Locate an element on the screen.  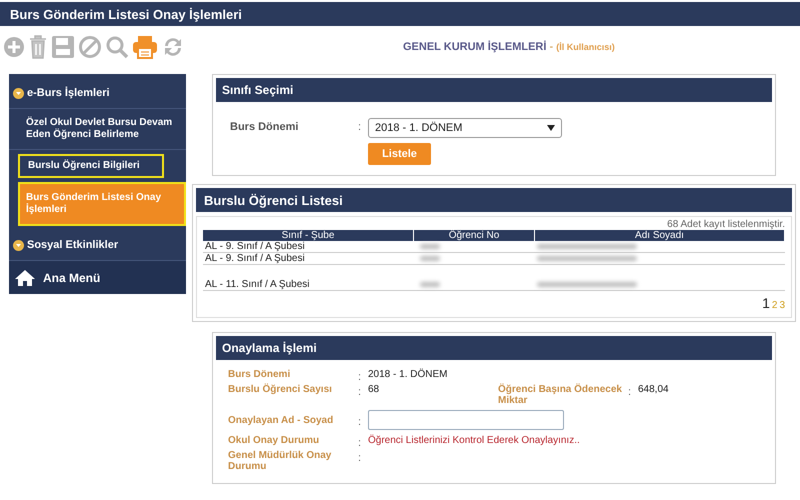
menu-group-label: Sosyal Etkinlikler is located at coordinates (72, 245).